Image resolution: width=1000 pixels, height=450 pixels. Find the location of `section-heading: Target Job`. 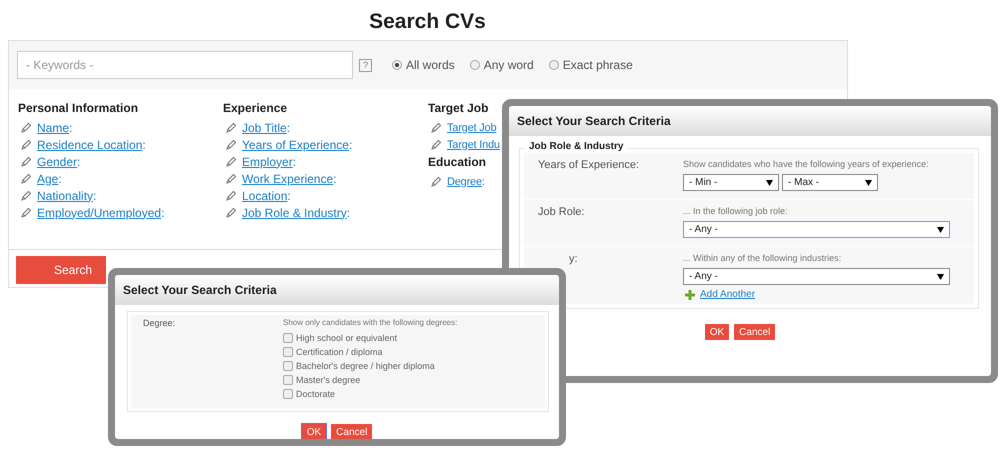

section-heading: Target Job is located at coordinates (458, 109).